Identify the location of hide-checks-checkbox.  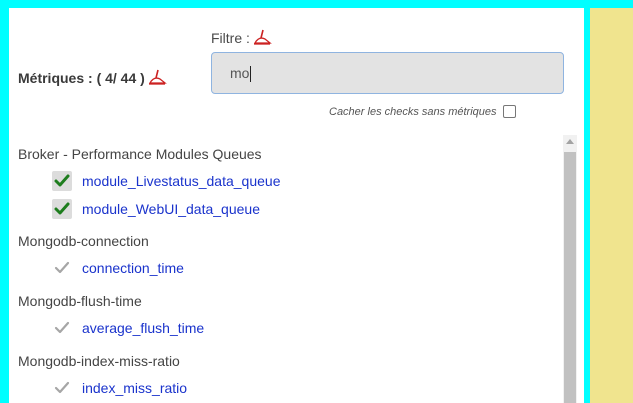
(509, 111).